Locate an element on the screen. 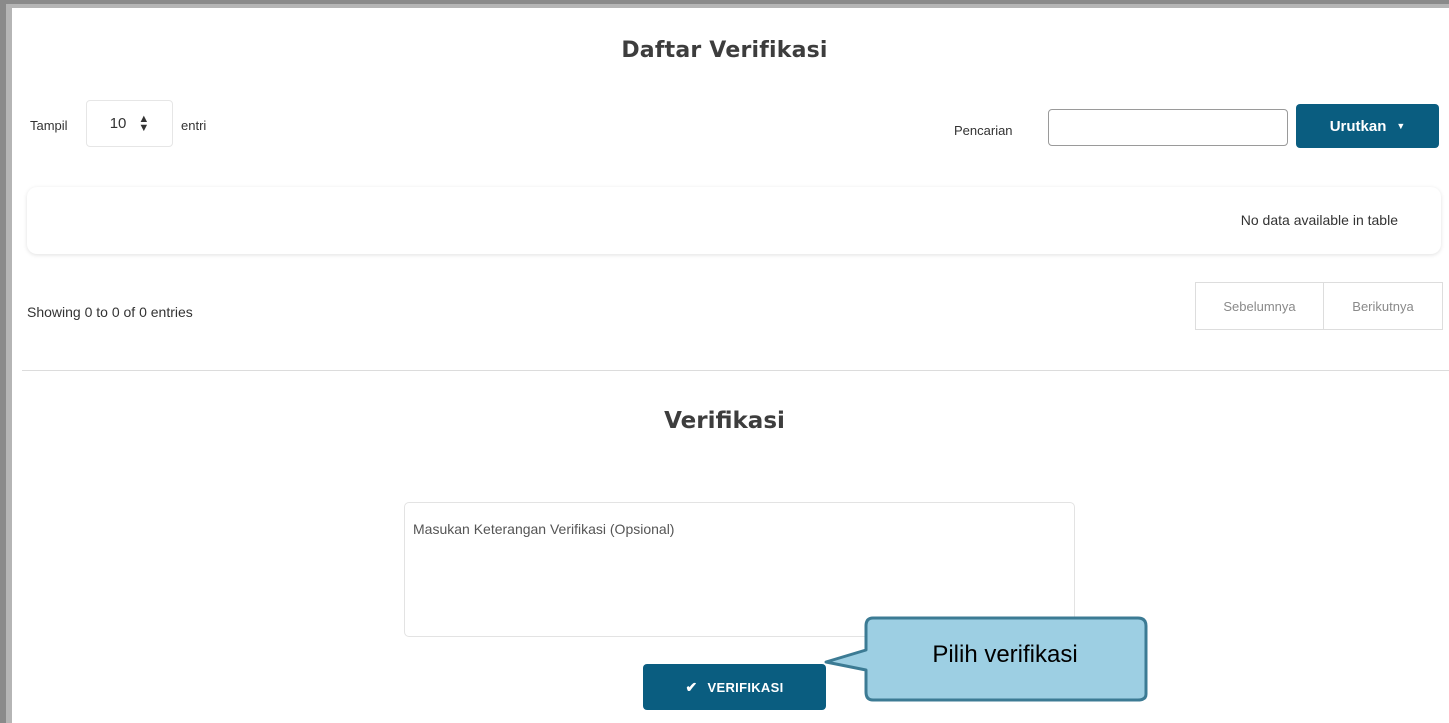 This screenshot has height=723, width=1449. section-divider is located at coordinates (735, 370).